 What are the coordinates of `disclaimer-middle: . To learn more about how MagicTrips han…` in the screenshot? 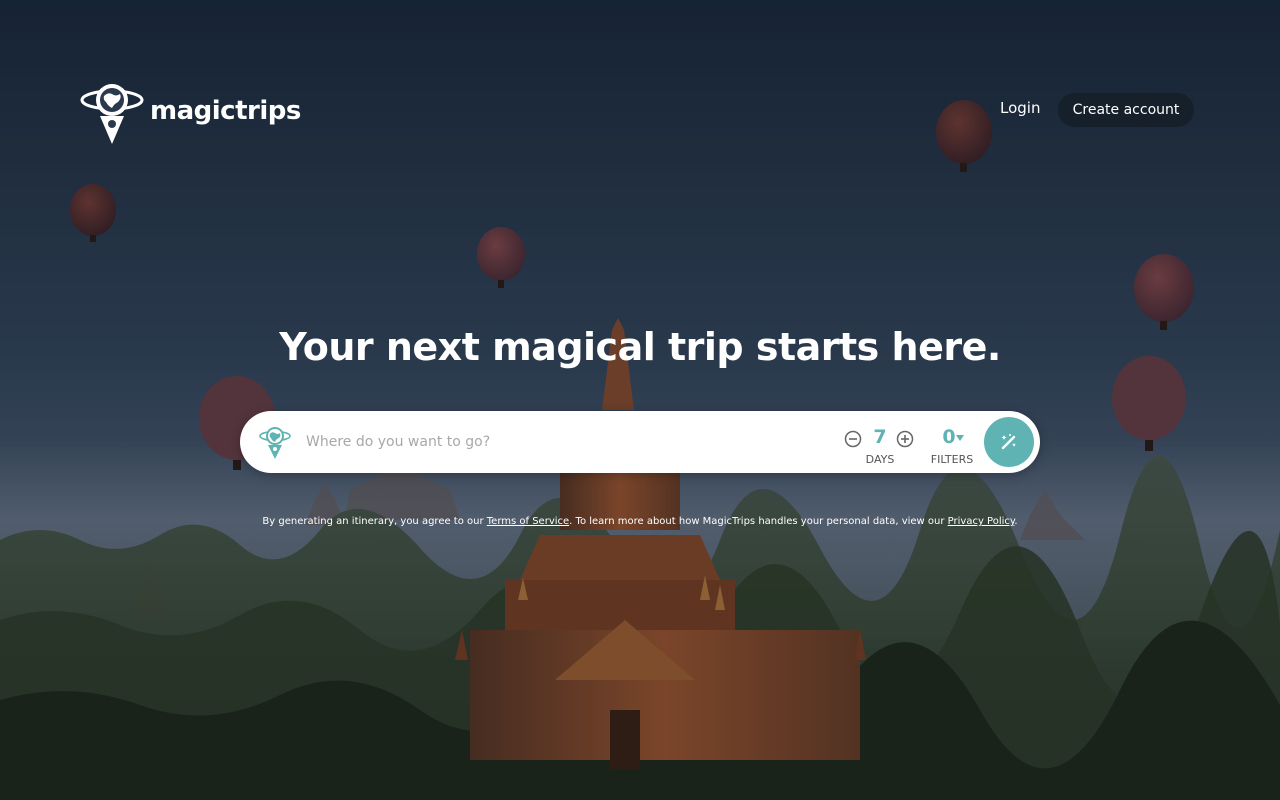 It's located at (758, 521).